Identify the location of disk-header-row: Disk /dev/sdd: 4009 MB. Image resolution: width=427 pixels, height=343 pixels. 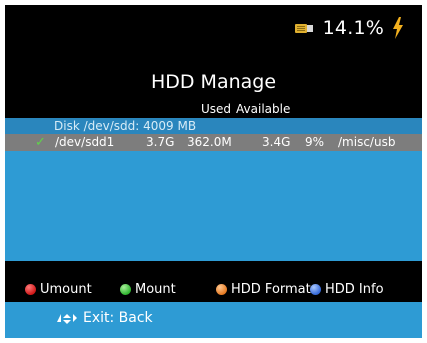
(213, 126).